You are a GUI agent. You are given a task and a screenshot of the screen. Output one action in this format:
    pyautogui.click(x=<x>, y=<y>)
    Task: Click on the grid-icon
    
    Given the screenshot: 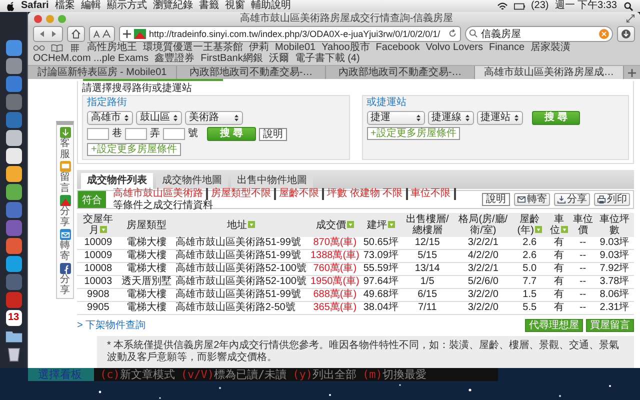 What is the action you would take?
    pyautogui.click(x=75, y=48)
    